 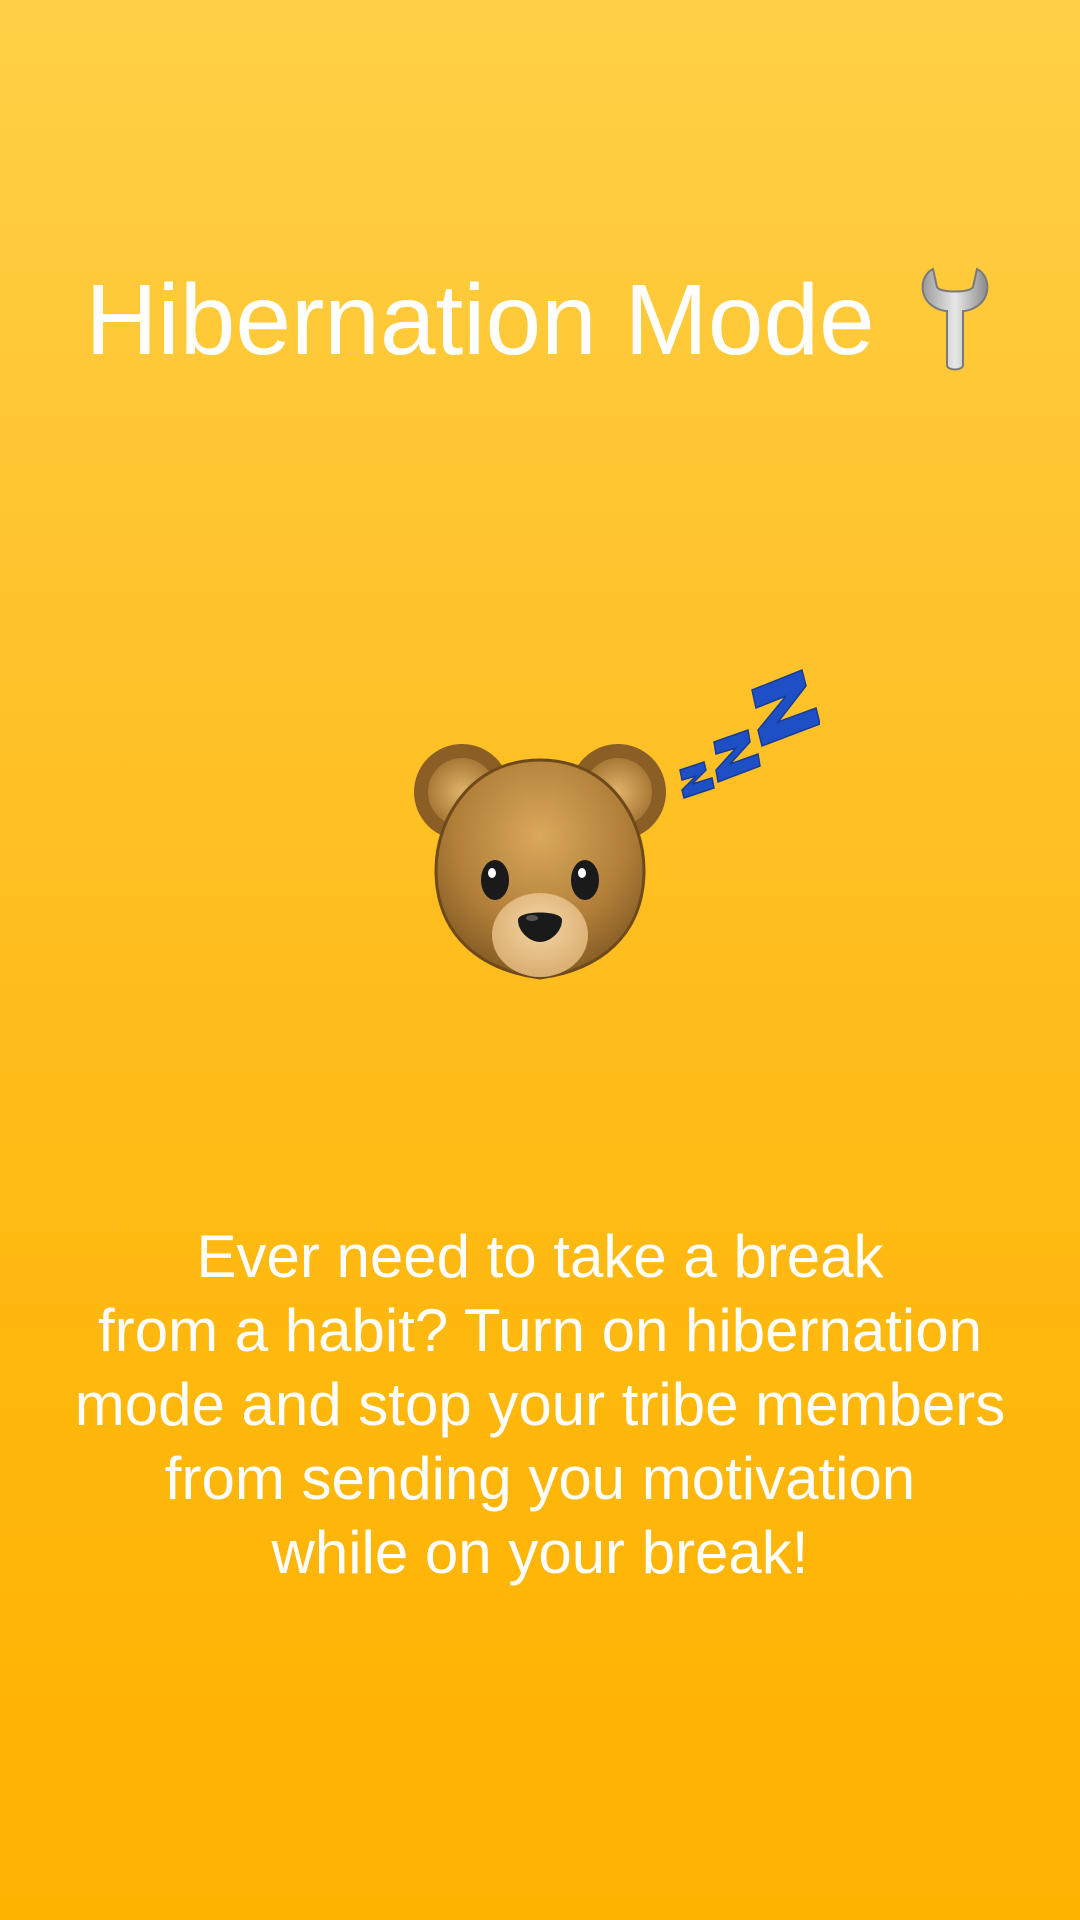 What do you see at coordinates (480, 320) in the screenshot?
I see `page-title: Hibernation Mode` at bounding box center [480, 320].